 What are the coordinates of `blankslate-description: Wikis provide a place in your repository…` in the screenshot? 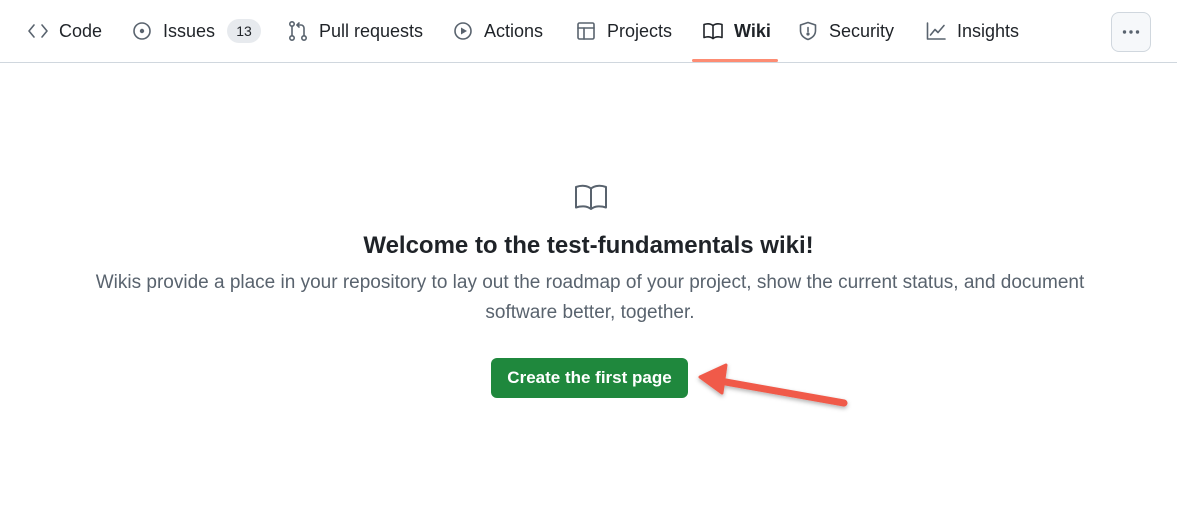 It's located at (590, 297).